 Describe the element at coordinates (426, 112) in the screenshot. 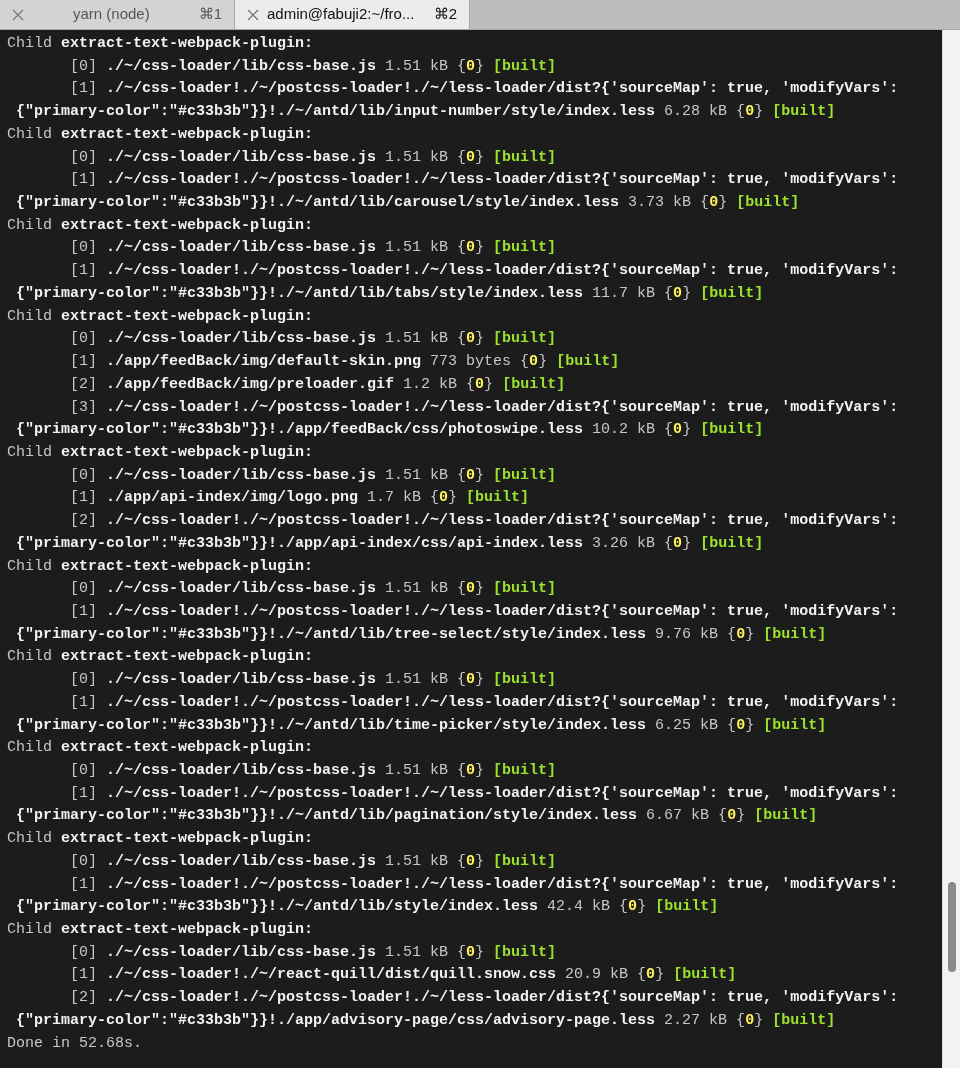

I see `log-line: {"primary-color":"#c33b3b"}}!./~/antd/lib/input-number/style/index.less 6.28 kB {0} [built]` at that location.